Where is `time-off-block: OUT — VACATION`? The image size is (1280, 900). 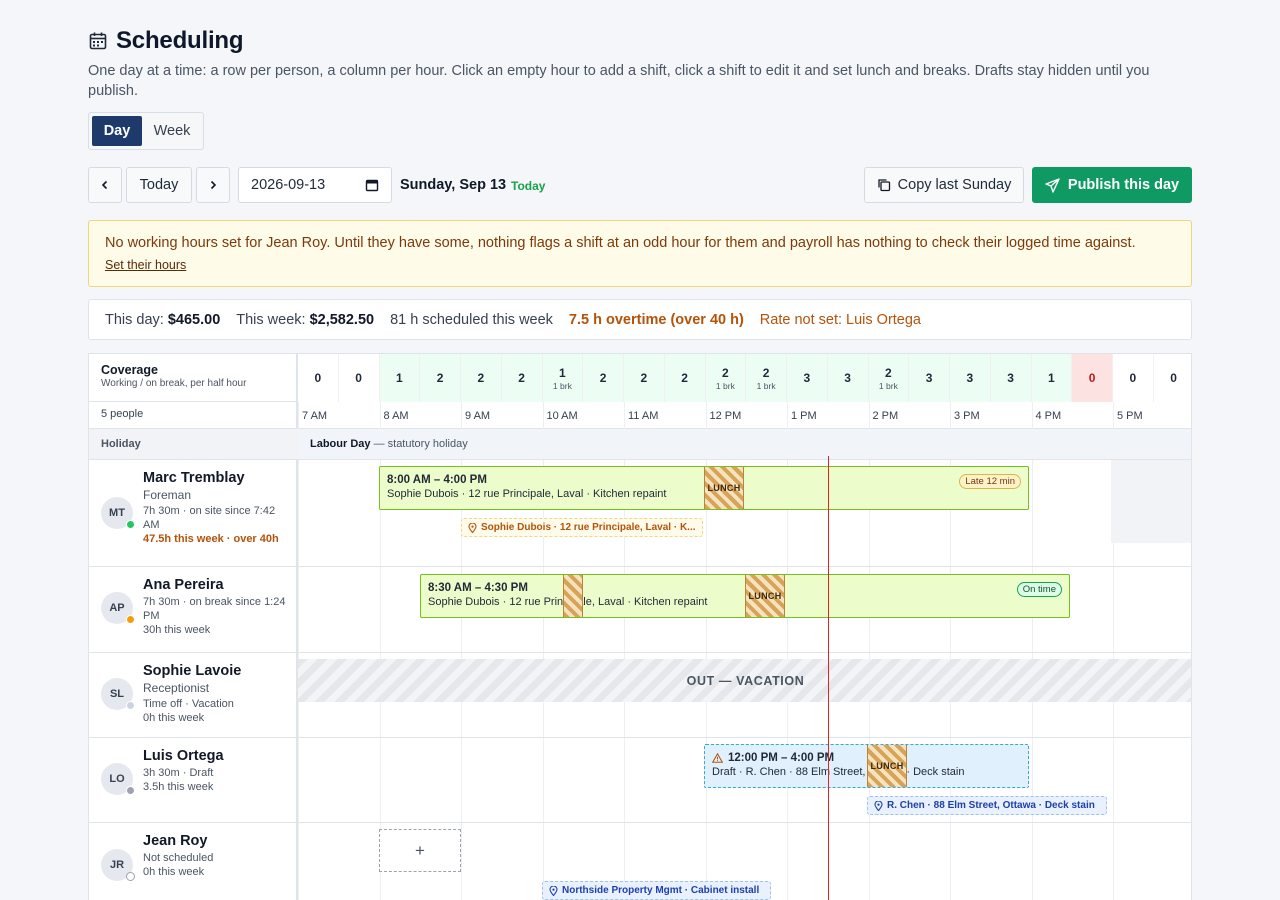 time-off-block: OUT — VACATION is located at coordinates (744, 680).